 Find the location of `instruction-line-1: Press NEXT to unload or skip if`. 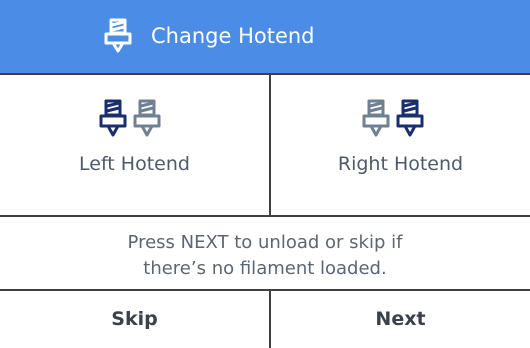

instruction-line-1: Press NEXT to unload or skip if is located at coordinates (265, 242).